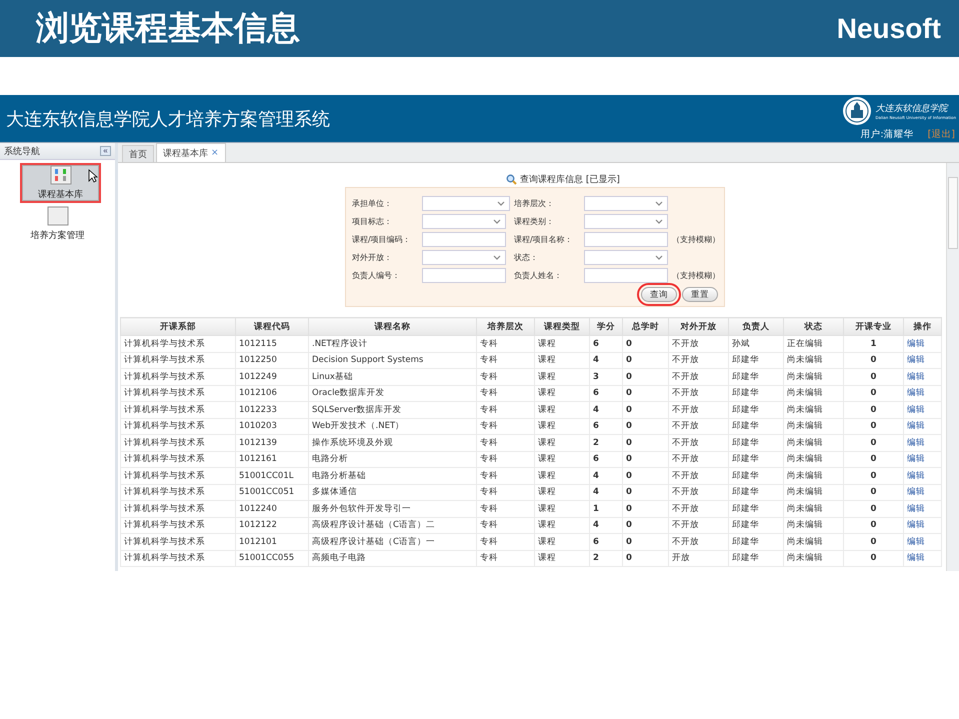 The width and height of the screenshot is (959, 719). What do you see at coordinates (178, 327) in the screenshot?
I see `column-header: 开课系部` at bounding box center [178, 327].